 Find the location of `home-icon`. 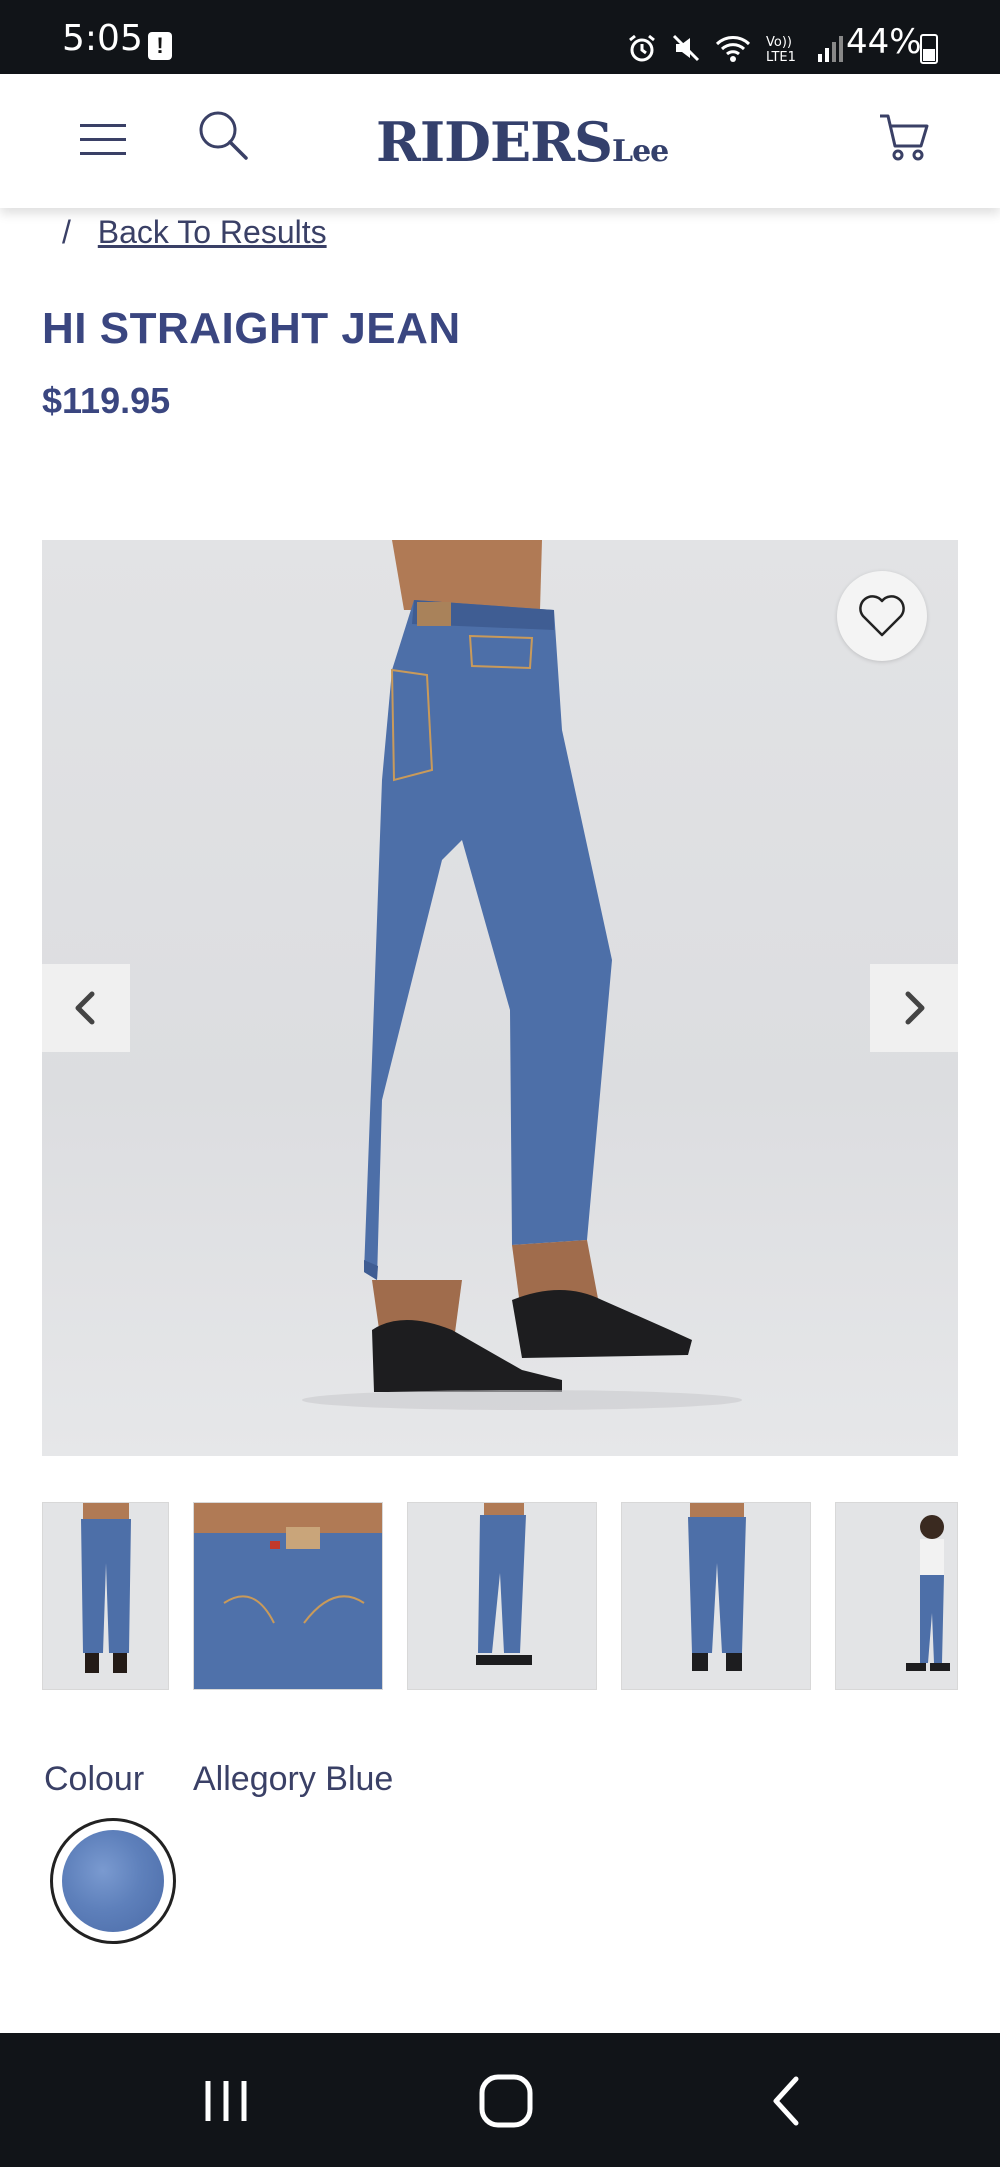

home-icon is located at coordinates (506, 2101).